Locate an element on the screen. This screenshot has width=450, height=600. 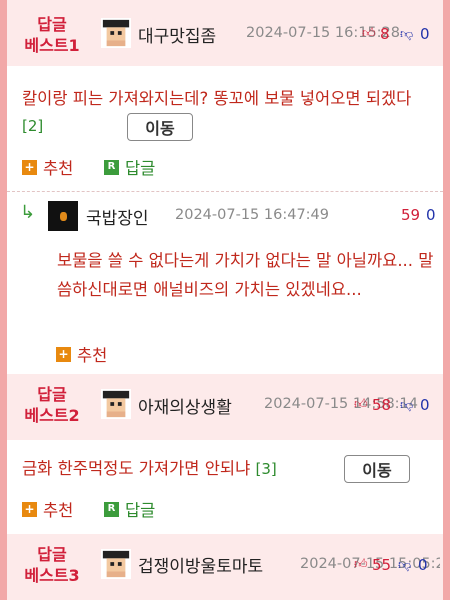
comment-text: 금화 한주먹정도 가져가면 안되냐 is located at coordinates (136, 468).